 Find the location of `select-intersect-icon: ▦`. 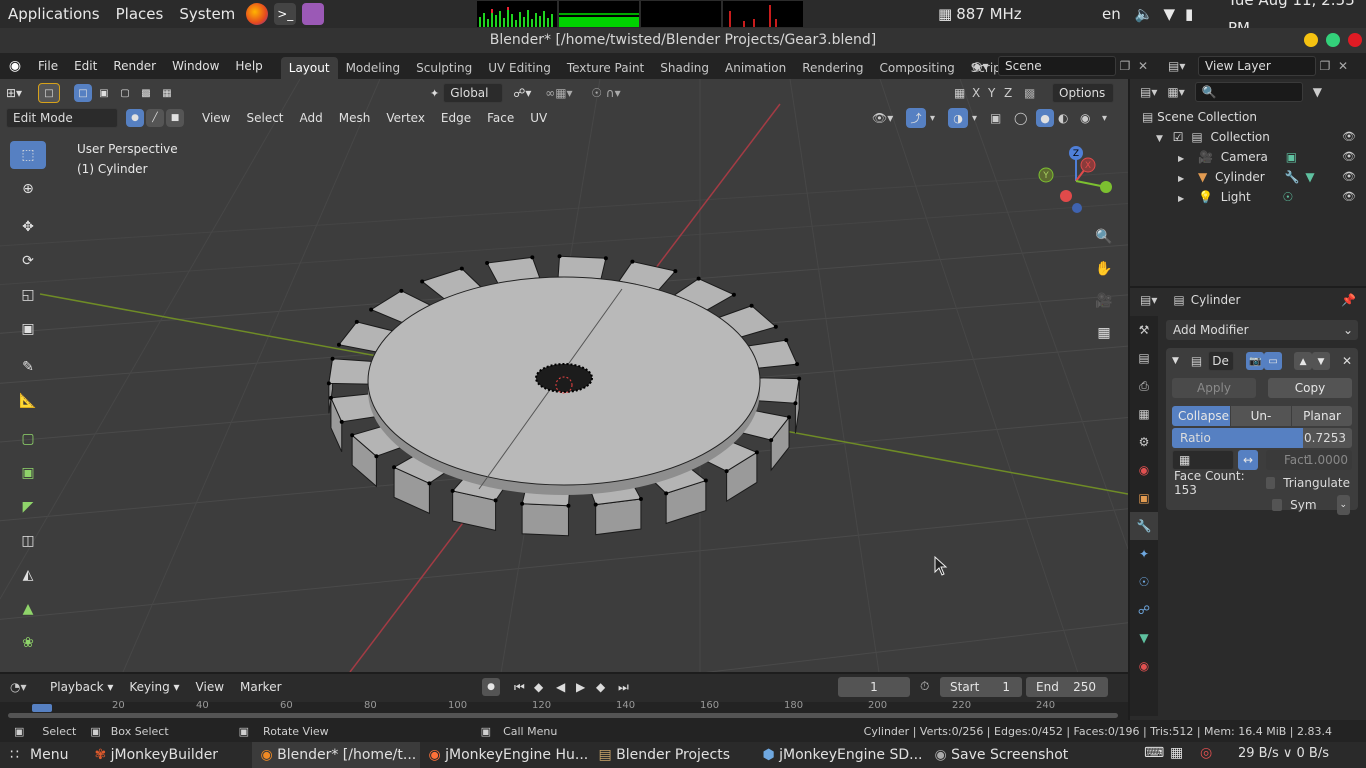

select-intersect-icon: ▦ is located at coordinates (167, 93).